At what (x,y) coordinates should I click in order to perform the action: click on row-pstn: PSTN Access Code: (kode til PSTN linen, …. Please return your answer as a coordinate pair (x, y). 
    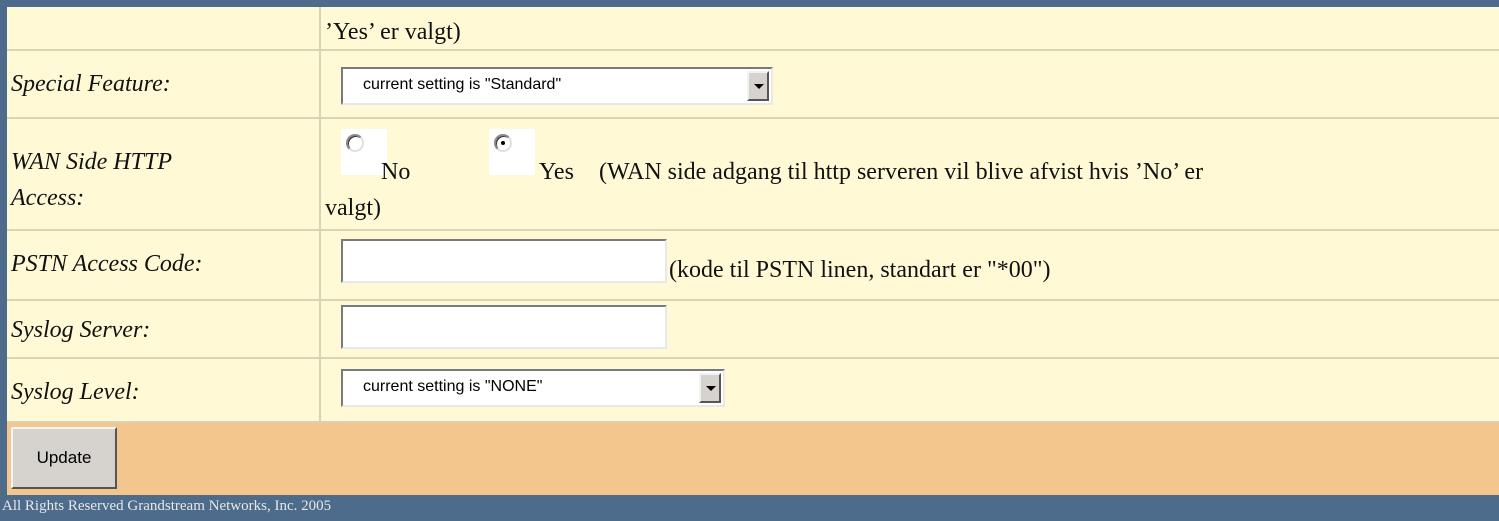
    Looking at the image, I should click on (753, 265).